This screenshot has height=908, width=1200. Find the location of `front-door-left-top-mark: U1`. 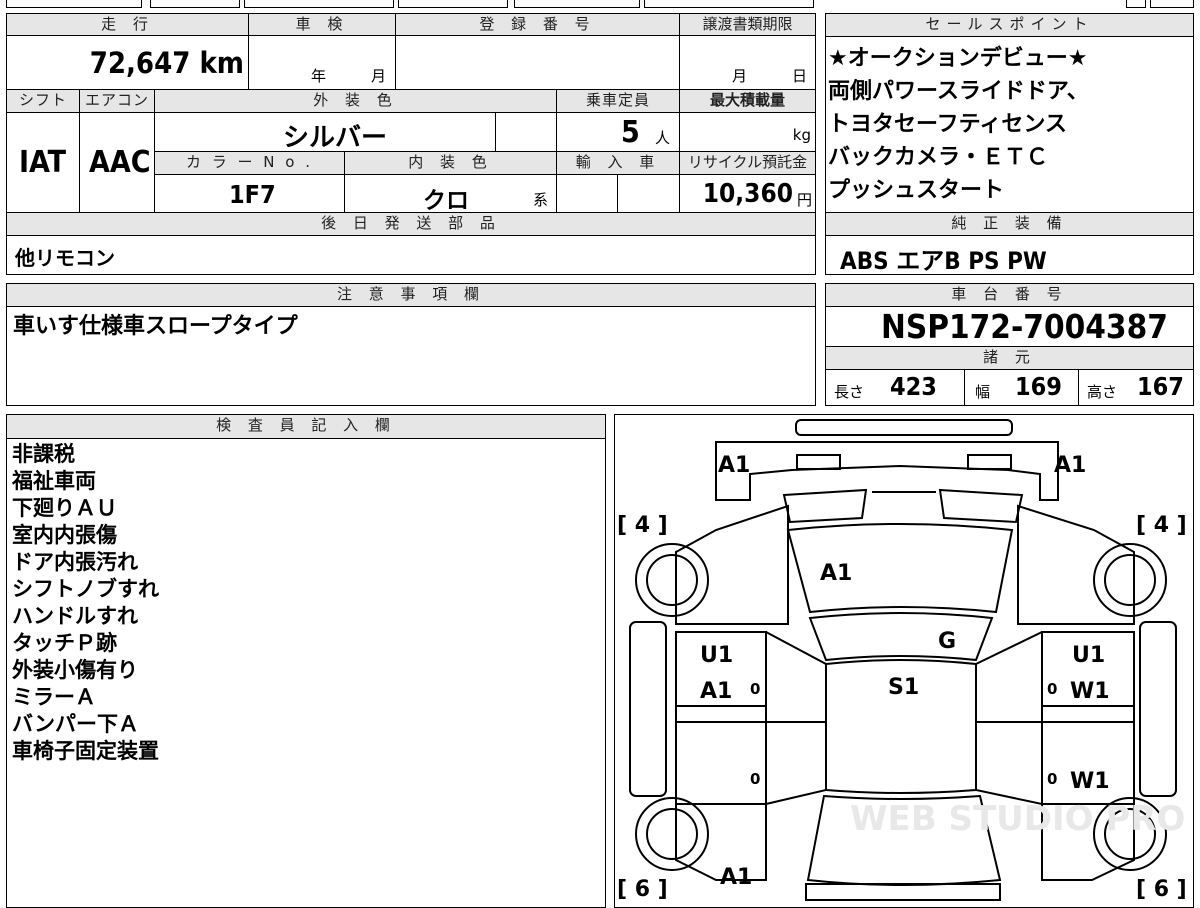

front-door-left-top-mark: U1 is located at coordinates (716, 655).